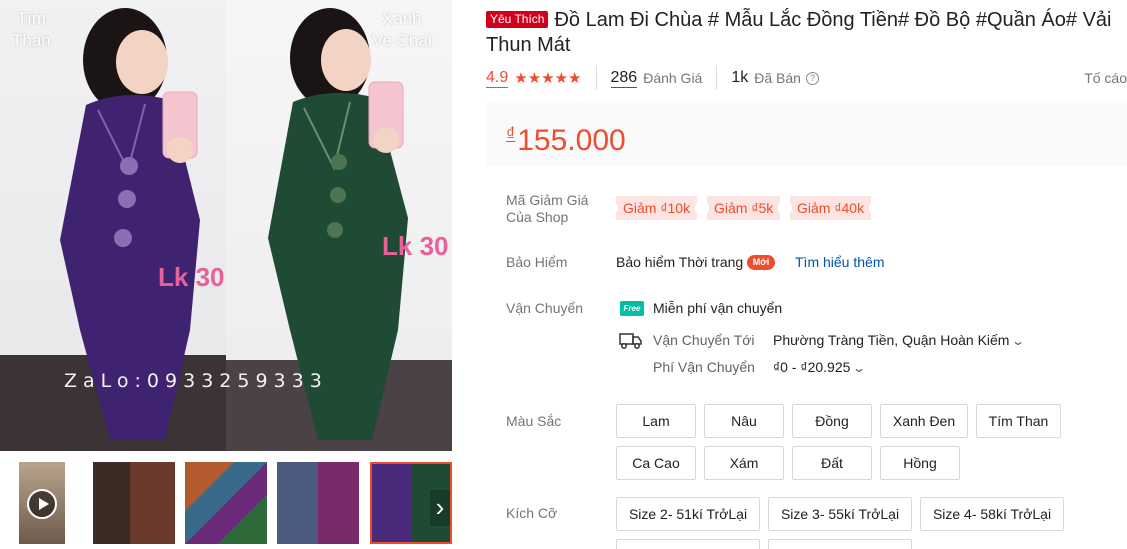 Image resolution: width=1127 pixels, height=549 pixels. Describe the element at coordinates (624, 78) in the screenshot. I see `review-count: 286` at that location.